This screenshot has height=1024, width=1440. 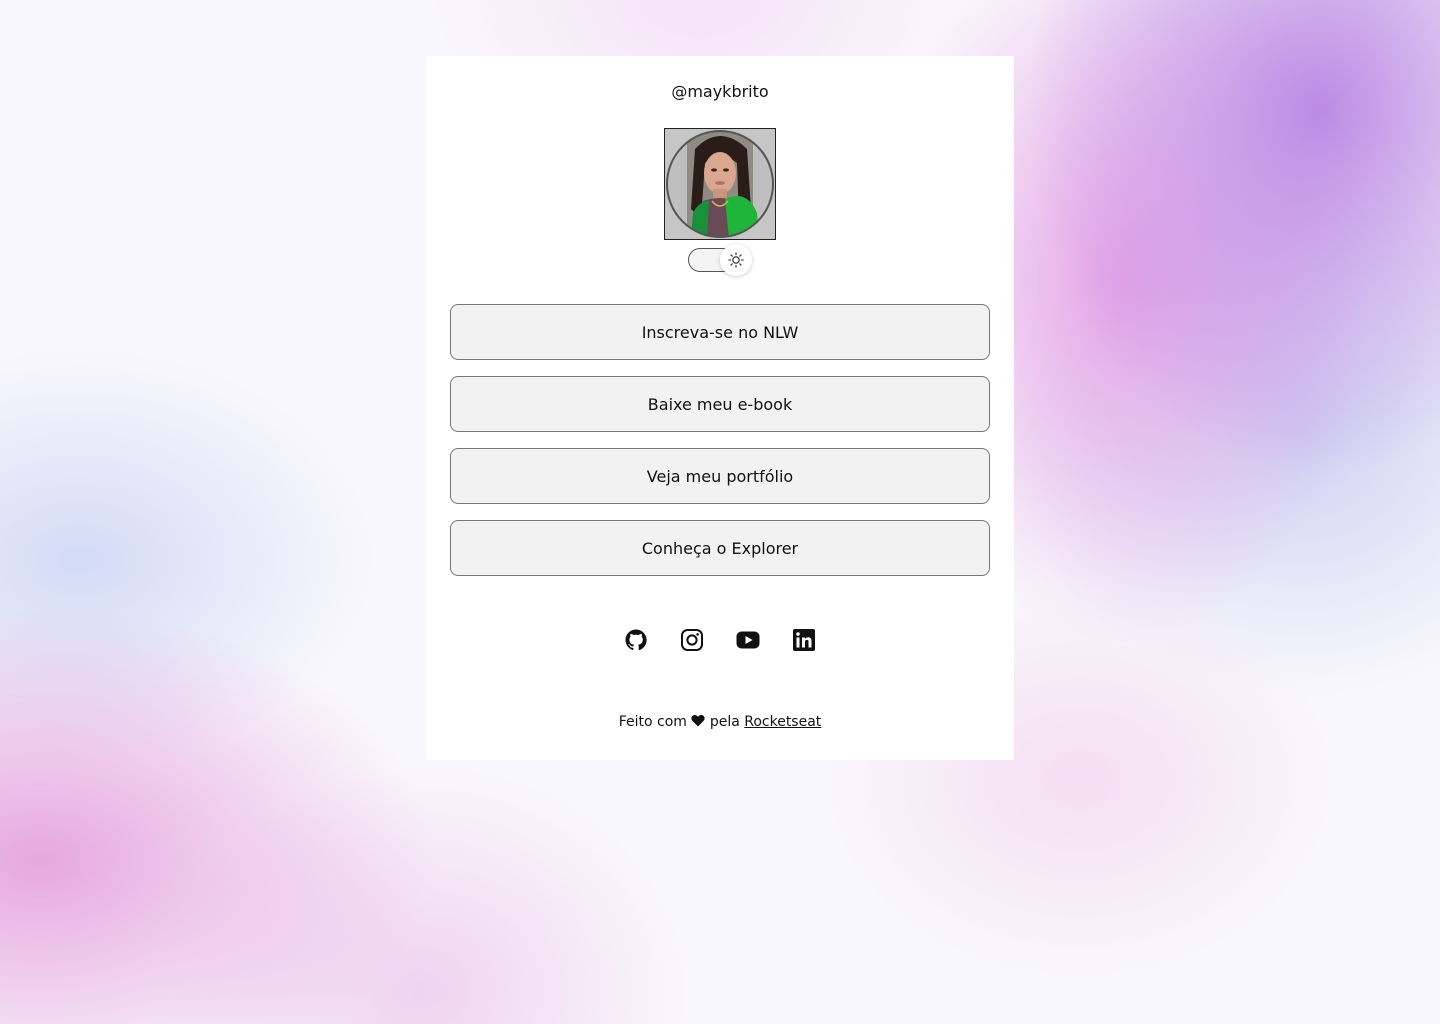 I want to click on link-button-nlw: Inscreva-se no NLW, so click(x=720, y=332).